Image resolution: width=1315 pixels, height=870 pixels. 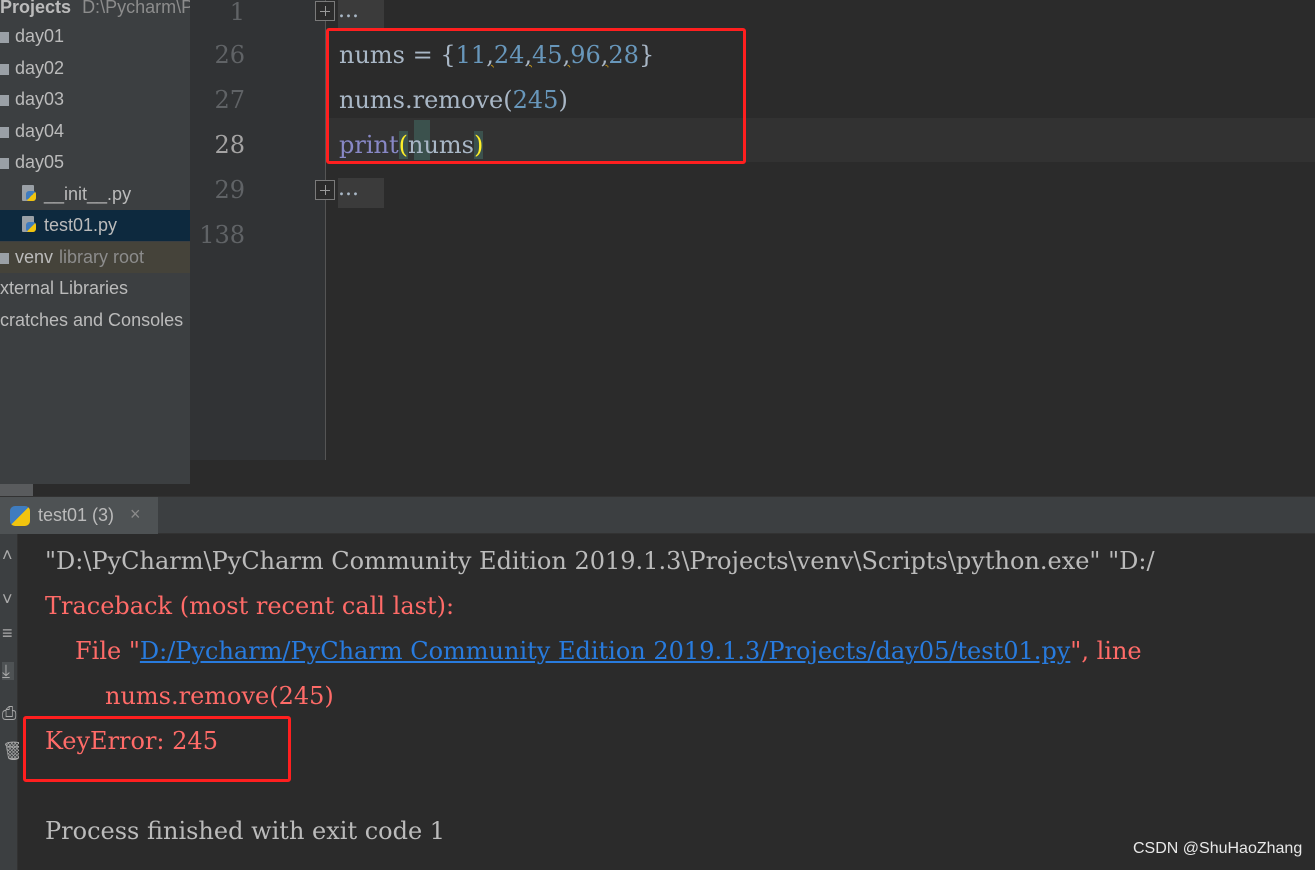 I want to click on tree-item-day02: day02, so click(x=95, y=68).